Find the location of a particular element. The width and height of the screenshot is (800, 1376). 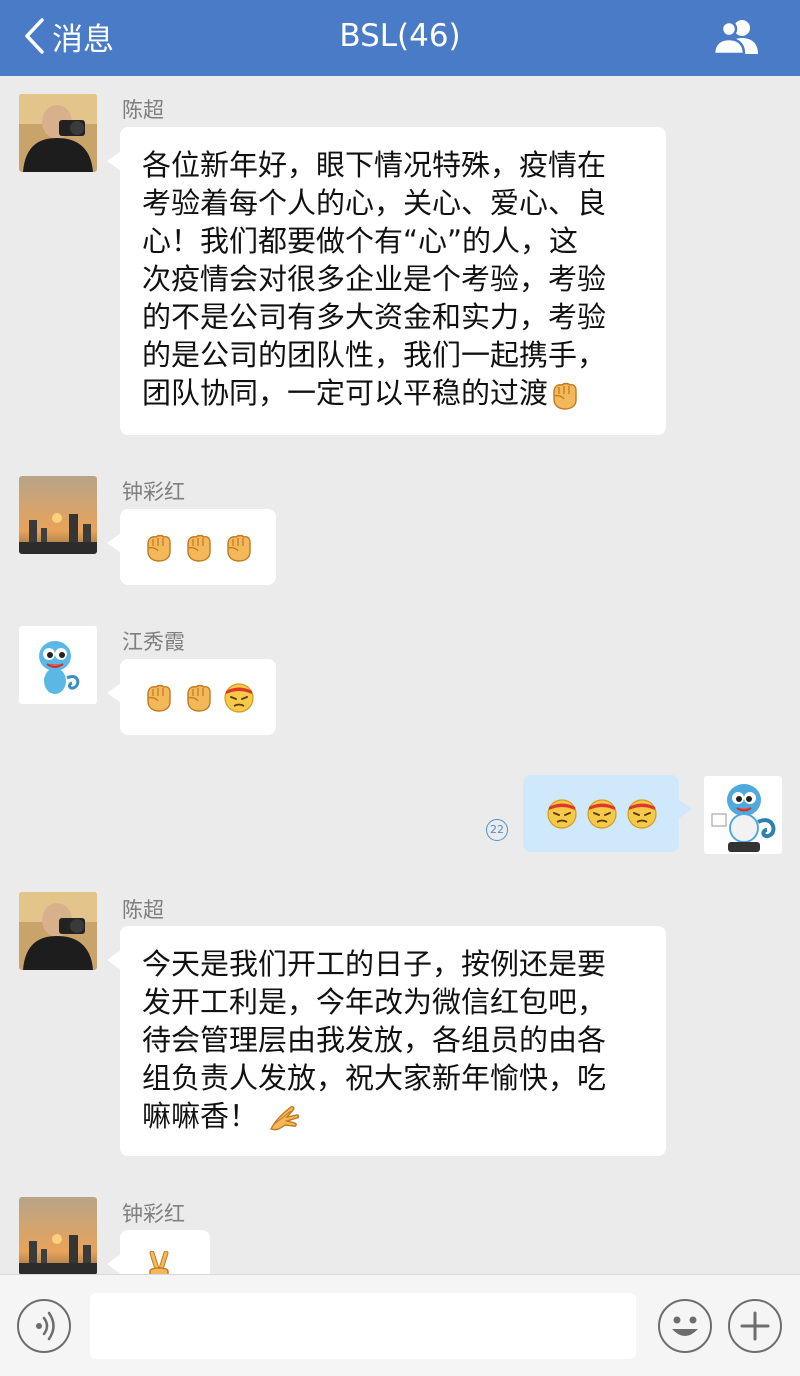

message-bubble-outgoing is located at coordinates (607, 813).